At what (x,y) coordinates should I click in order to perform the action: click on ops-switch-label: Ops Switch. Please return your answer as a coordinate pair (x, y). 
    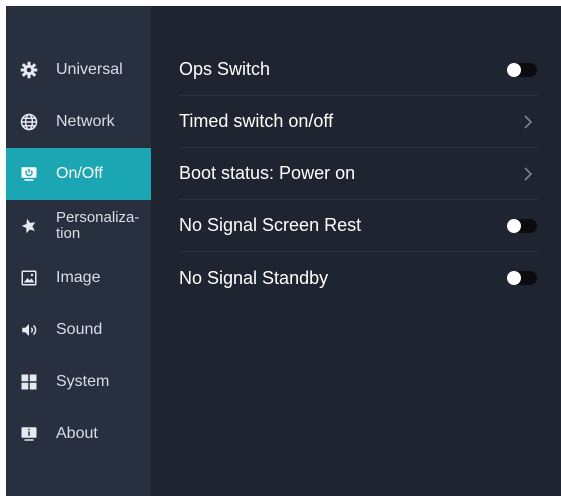
    Looking at the image, I should click on (225, 69).